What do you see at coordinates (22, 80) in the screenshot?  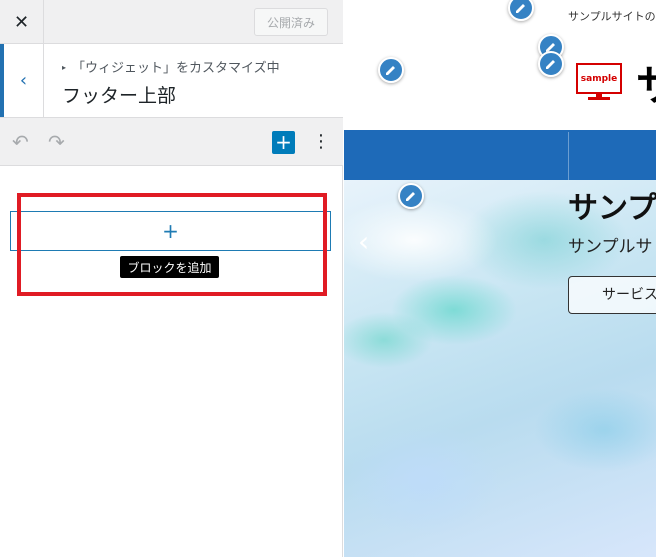 I see `chevron-left-icon: ‹` at bounding box center [22, 80].